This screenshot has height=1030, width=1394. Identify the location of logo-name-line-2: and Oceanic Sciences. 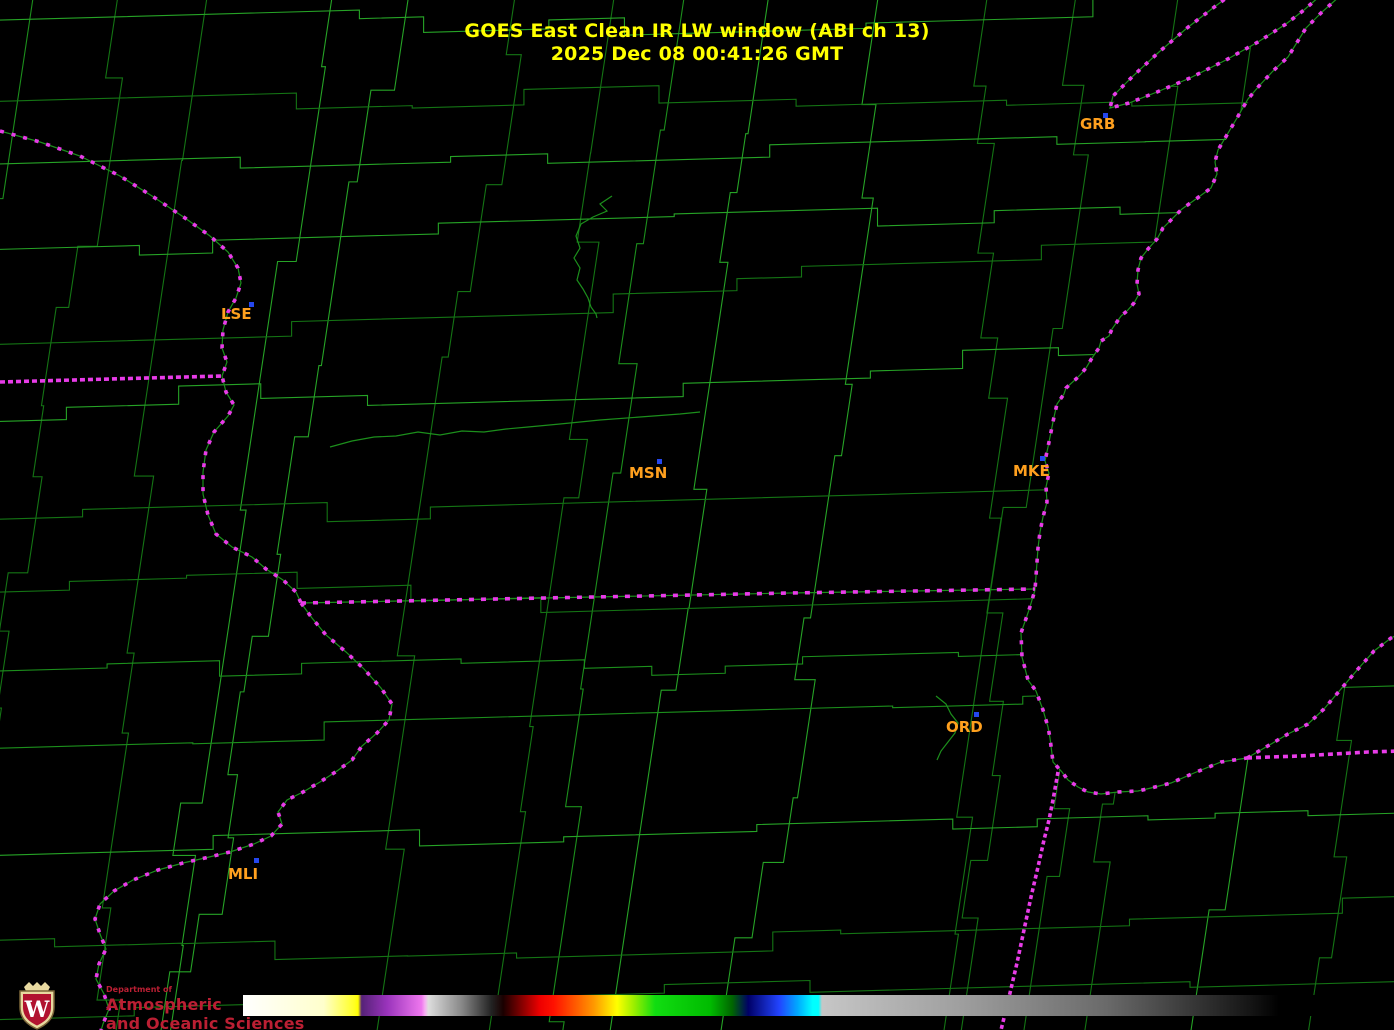
(205, 1022).